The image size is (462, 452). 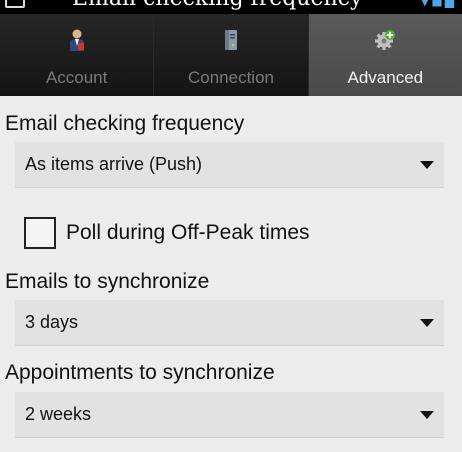 I want to click on email-checking-frequency-value: As items arrive (Push), so click(x=114, y=164).